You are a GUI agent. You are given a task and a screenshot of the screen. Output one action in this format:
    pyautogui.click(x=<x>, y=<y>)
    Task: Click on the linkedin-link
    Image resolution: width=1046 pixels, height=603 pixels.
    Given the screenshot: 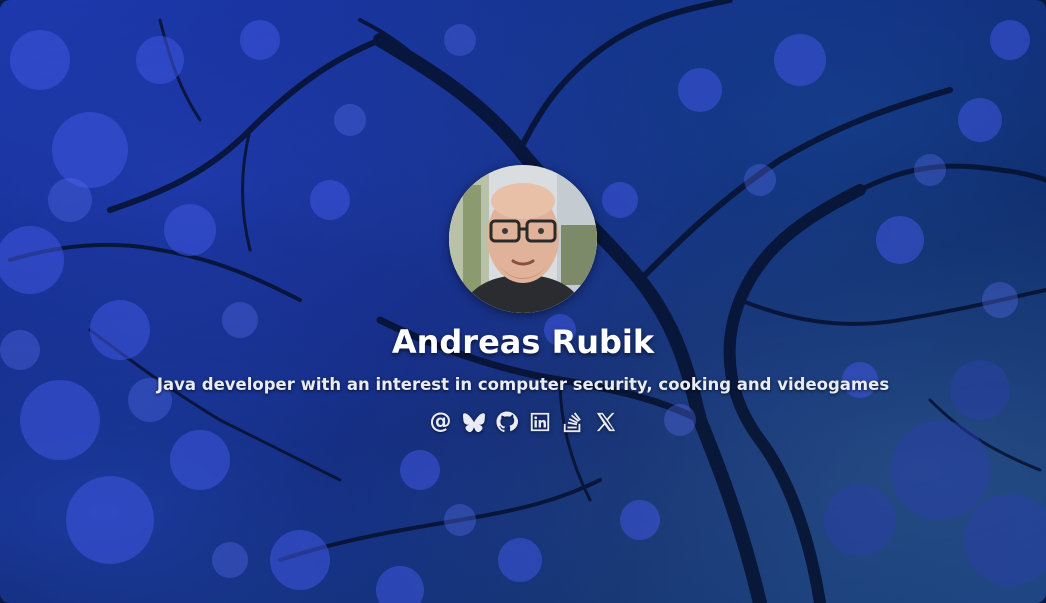 What is the action you would take?
    pyautogui.click(x=540, y=422)
    